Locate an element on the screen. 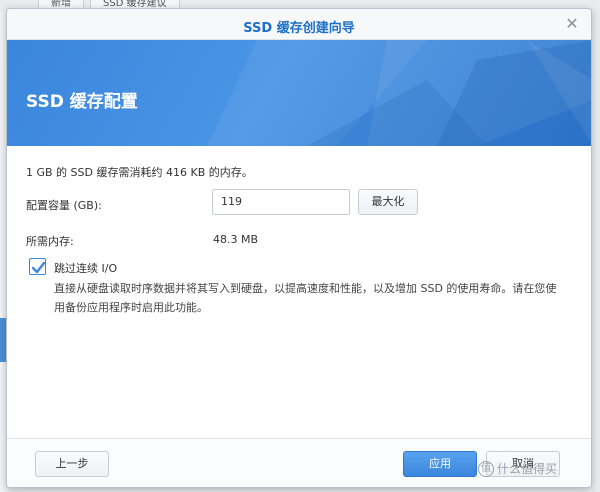 The width and height of the screenshot is (600, 492). capacity-label: 配置容量 (GB): is located at coordinates (64, 205).